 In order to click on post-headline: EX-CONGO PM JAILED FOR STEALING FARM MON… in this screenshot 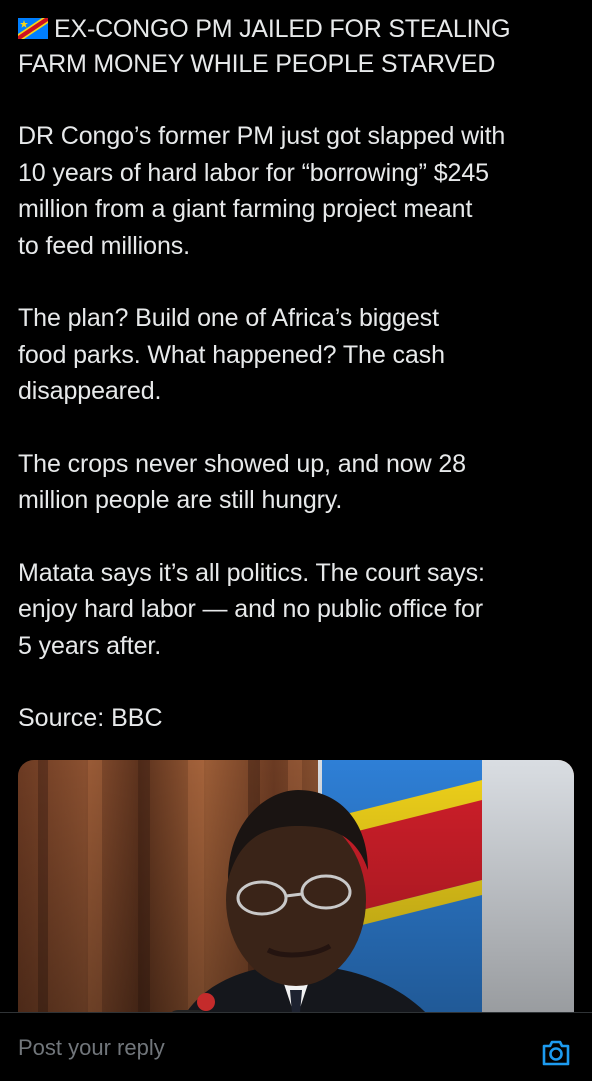, I will do `click(296, 47)`.